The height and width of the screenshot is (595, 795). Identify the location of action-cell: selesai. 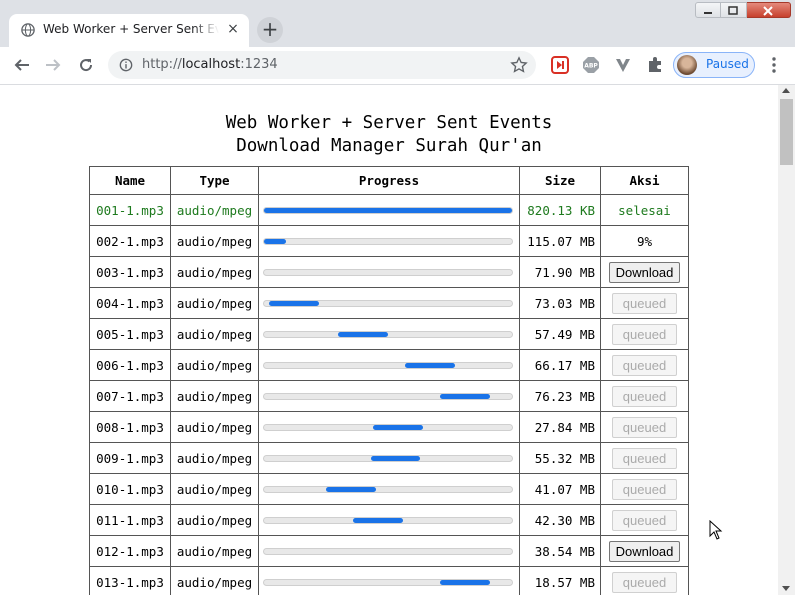
(644, 210).